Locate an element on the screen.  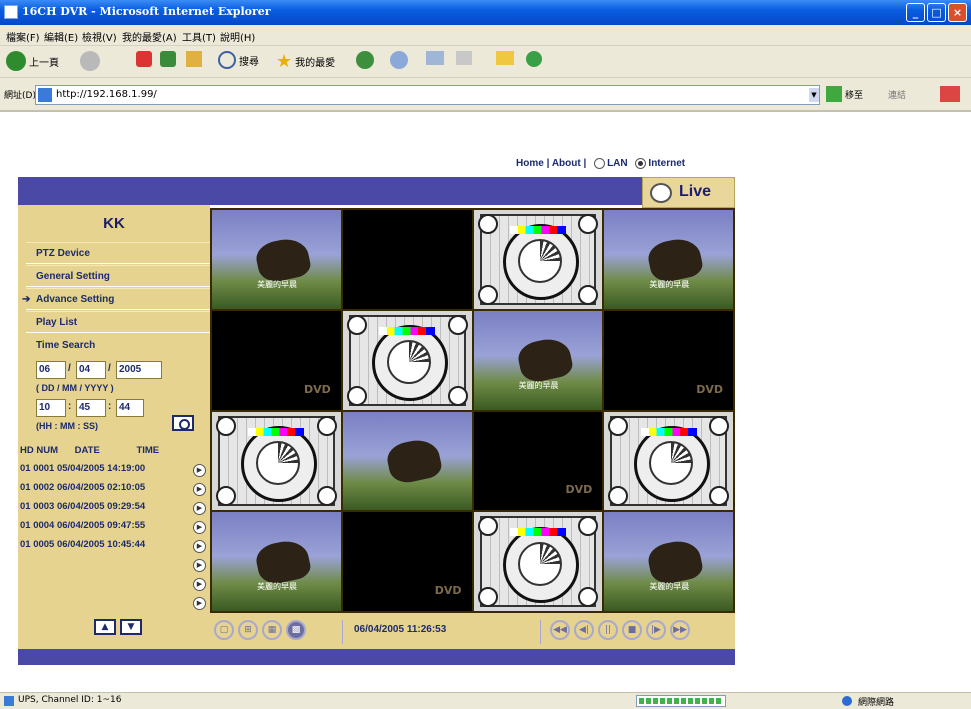
stop-button is located at coordinates (144, 59).